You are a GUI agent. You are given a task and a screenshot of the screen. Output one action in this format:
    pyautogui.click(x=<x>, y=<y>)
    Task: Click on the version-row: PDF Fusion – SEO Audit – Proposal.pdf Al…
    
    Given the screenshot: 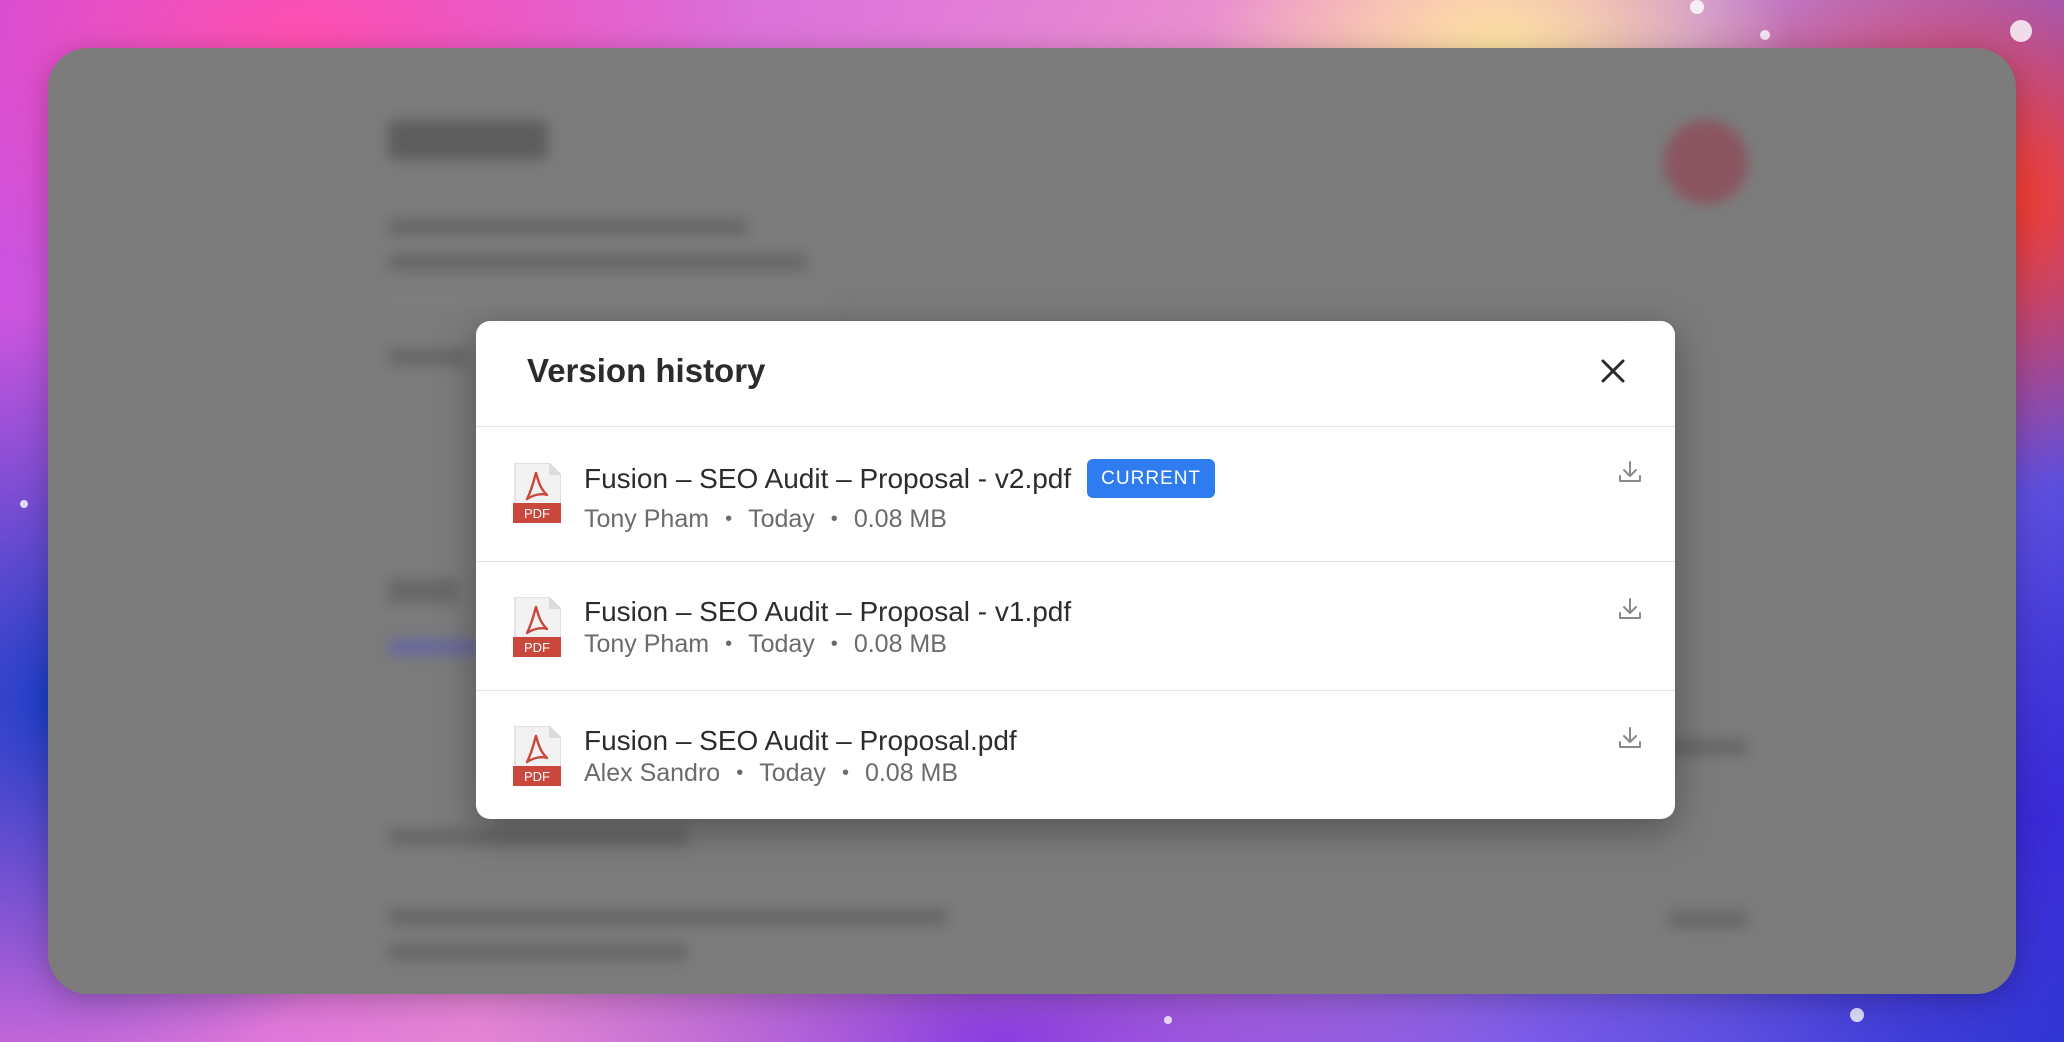 What is the action you would take?
    pyautogui.click(x=1075, y=755)
    